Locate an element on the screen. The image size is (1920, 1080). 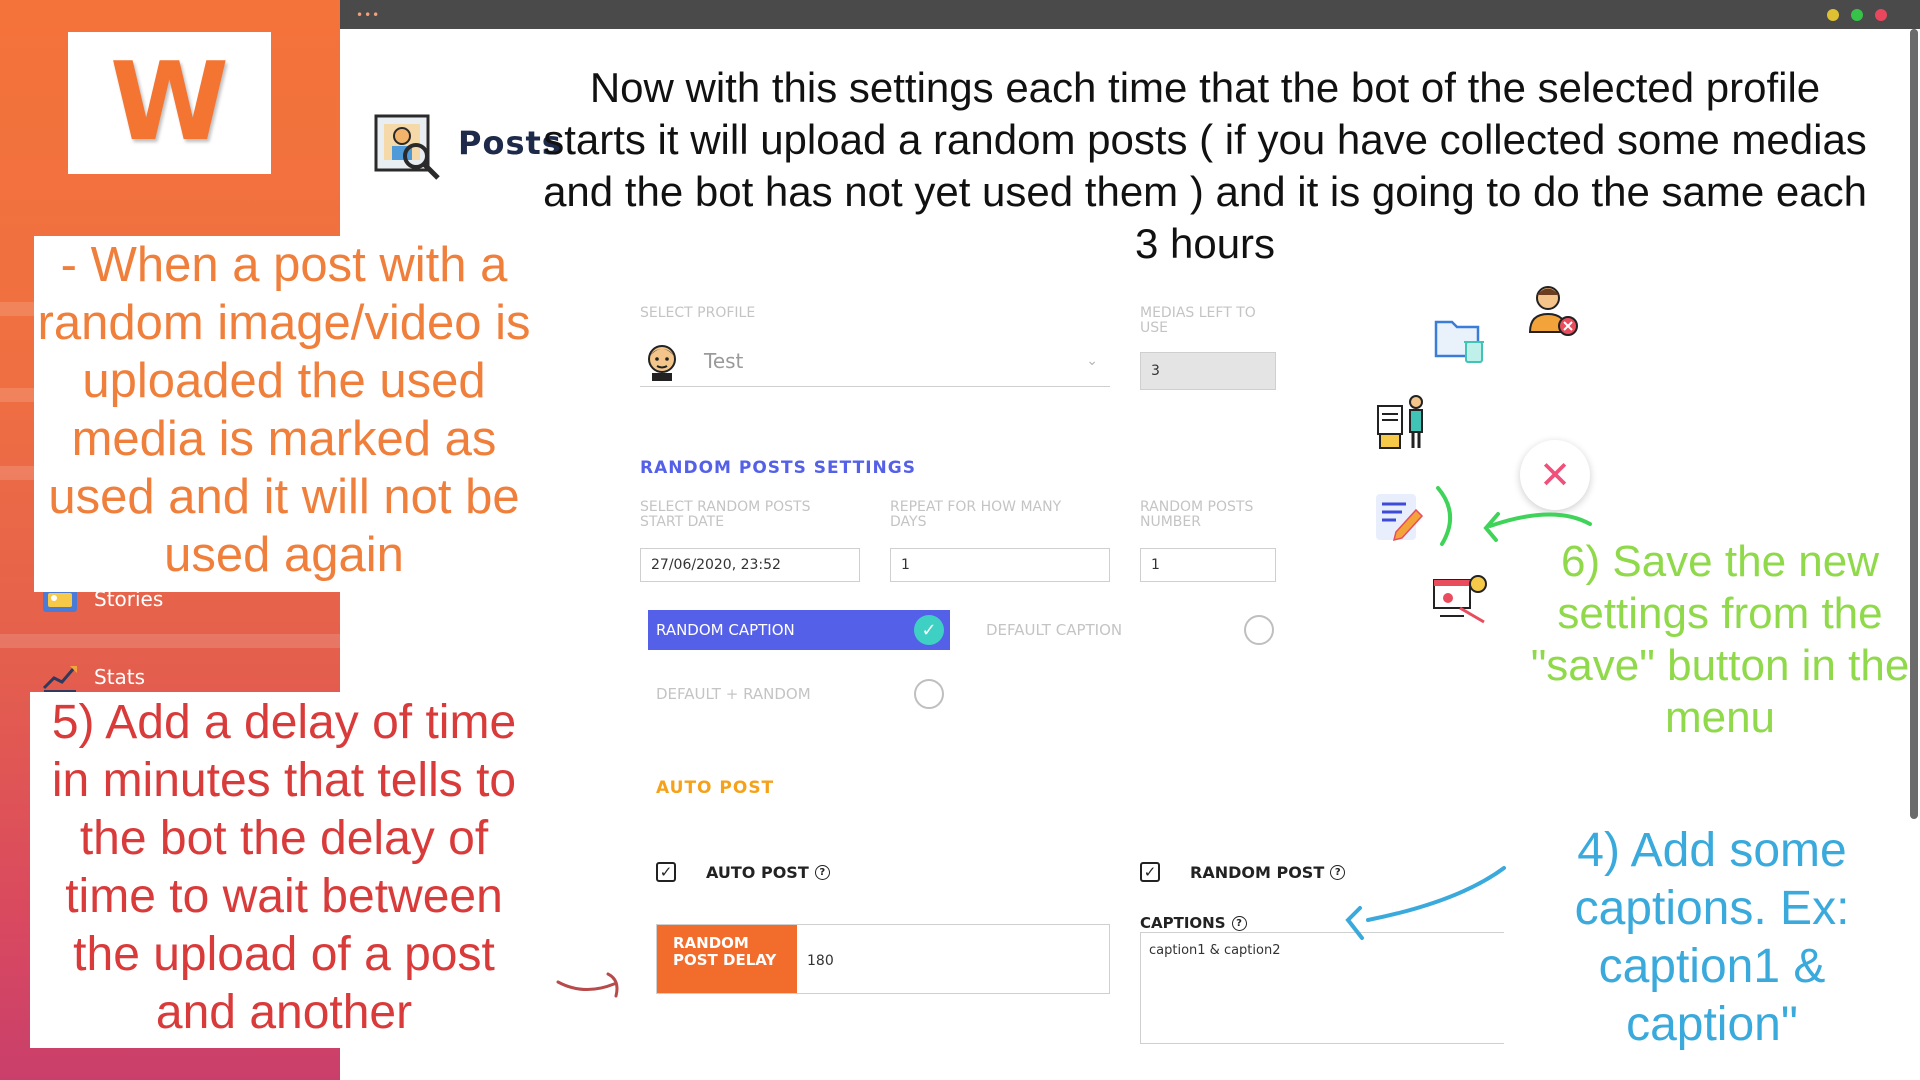
random-caption-label: RANDOM CAPTION is located at coordinates (725, 630).